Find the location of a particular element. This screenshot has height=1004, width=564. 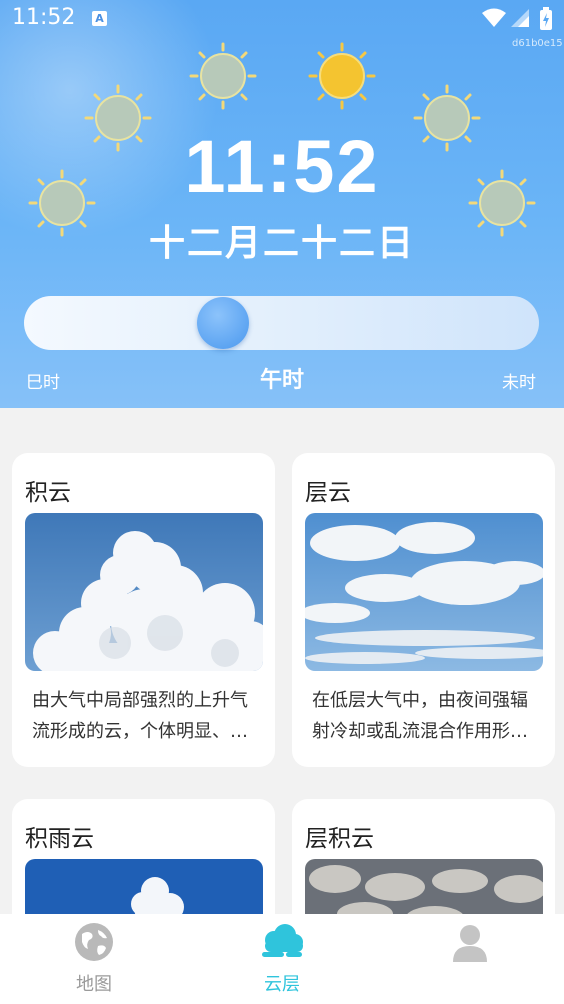

card-title: 层云 is located at coordinates (328, 493).